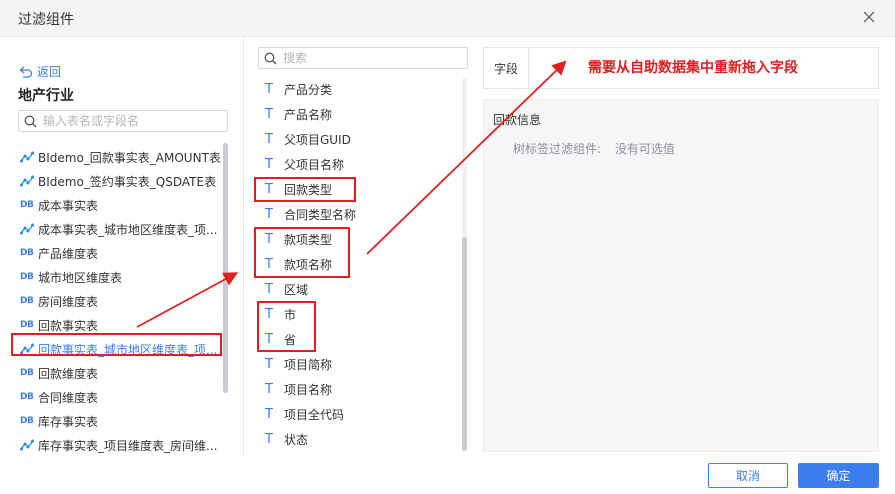 The height and width of the screenshot is (494, 895). Describe the element at coordinates (135, 121) in the screenshot. I see `table-search-input` at that location.